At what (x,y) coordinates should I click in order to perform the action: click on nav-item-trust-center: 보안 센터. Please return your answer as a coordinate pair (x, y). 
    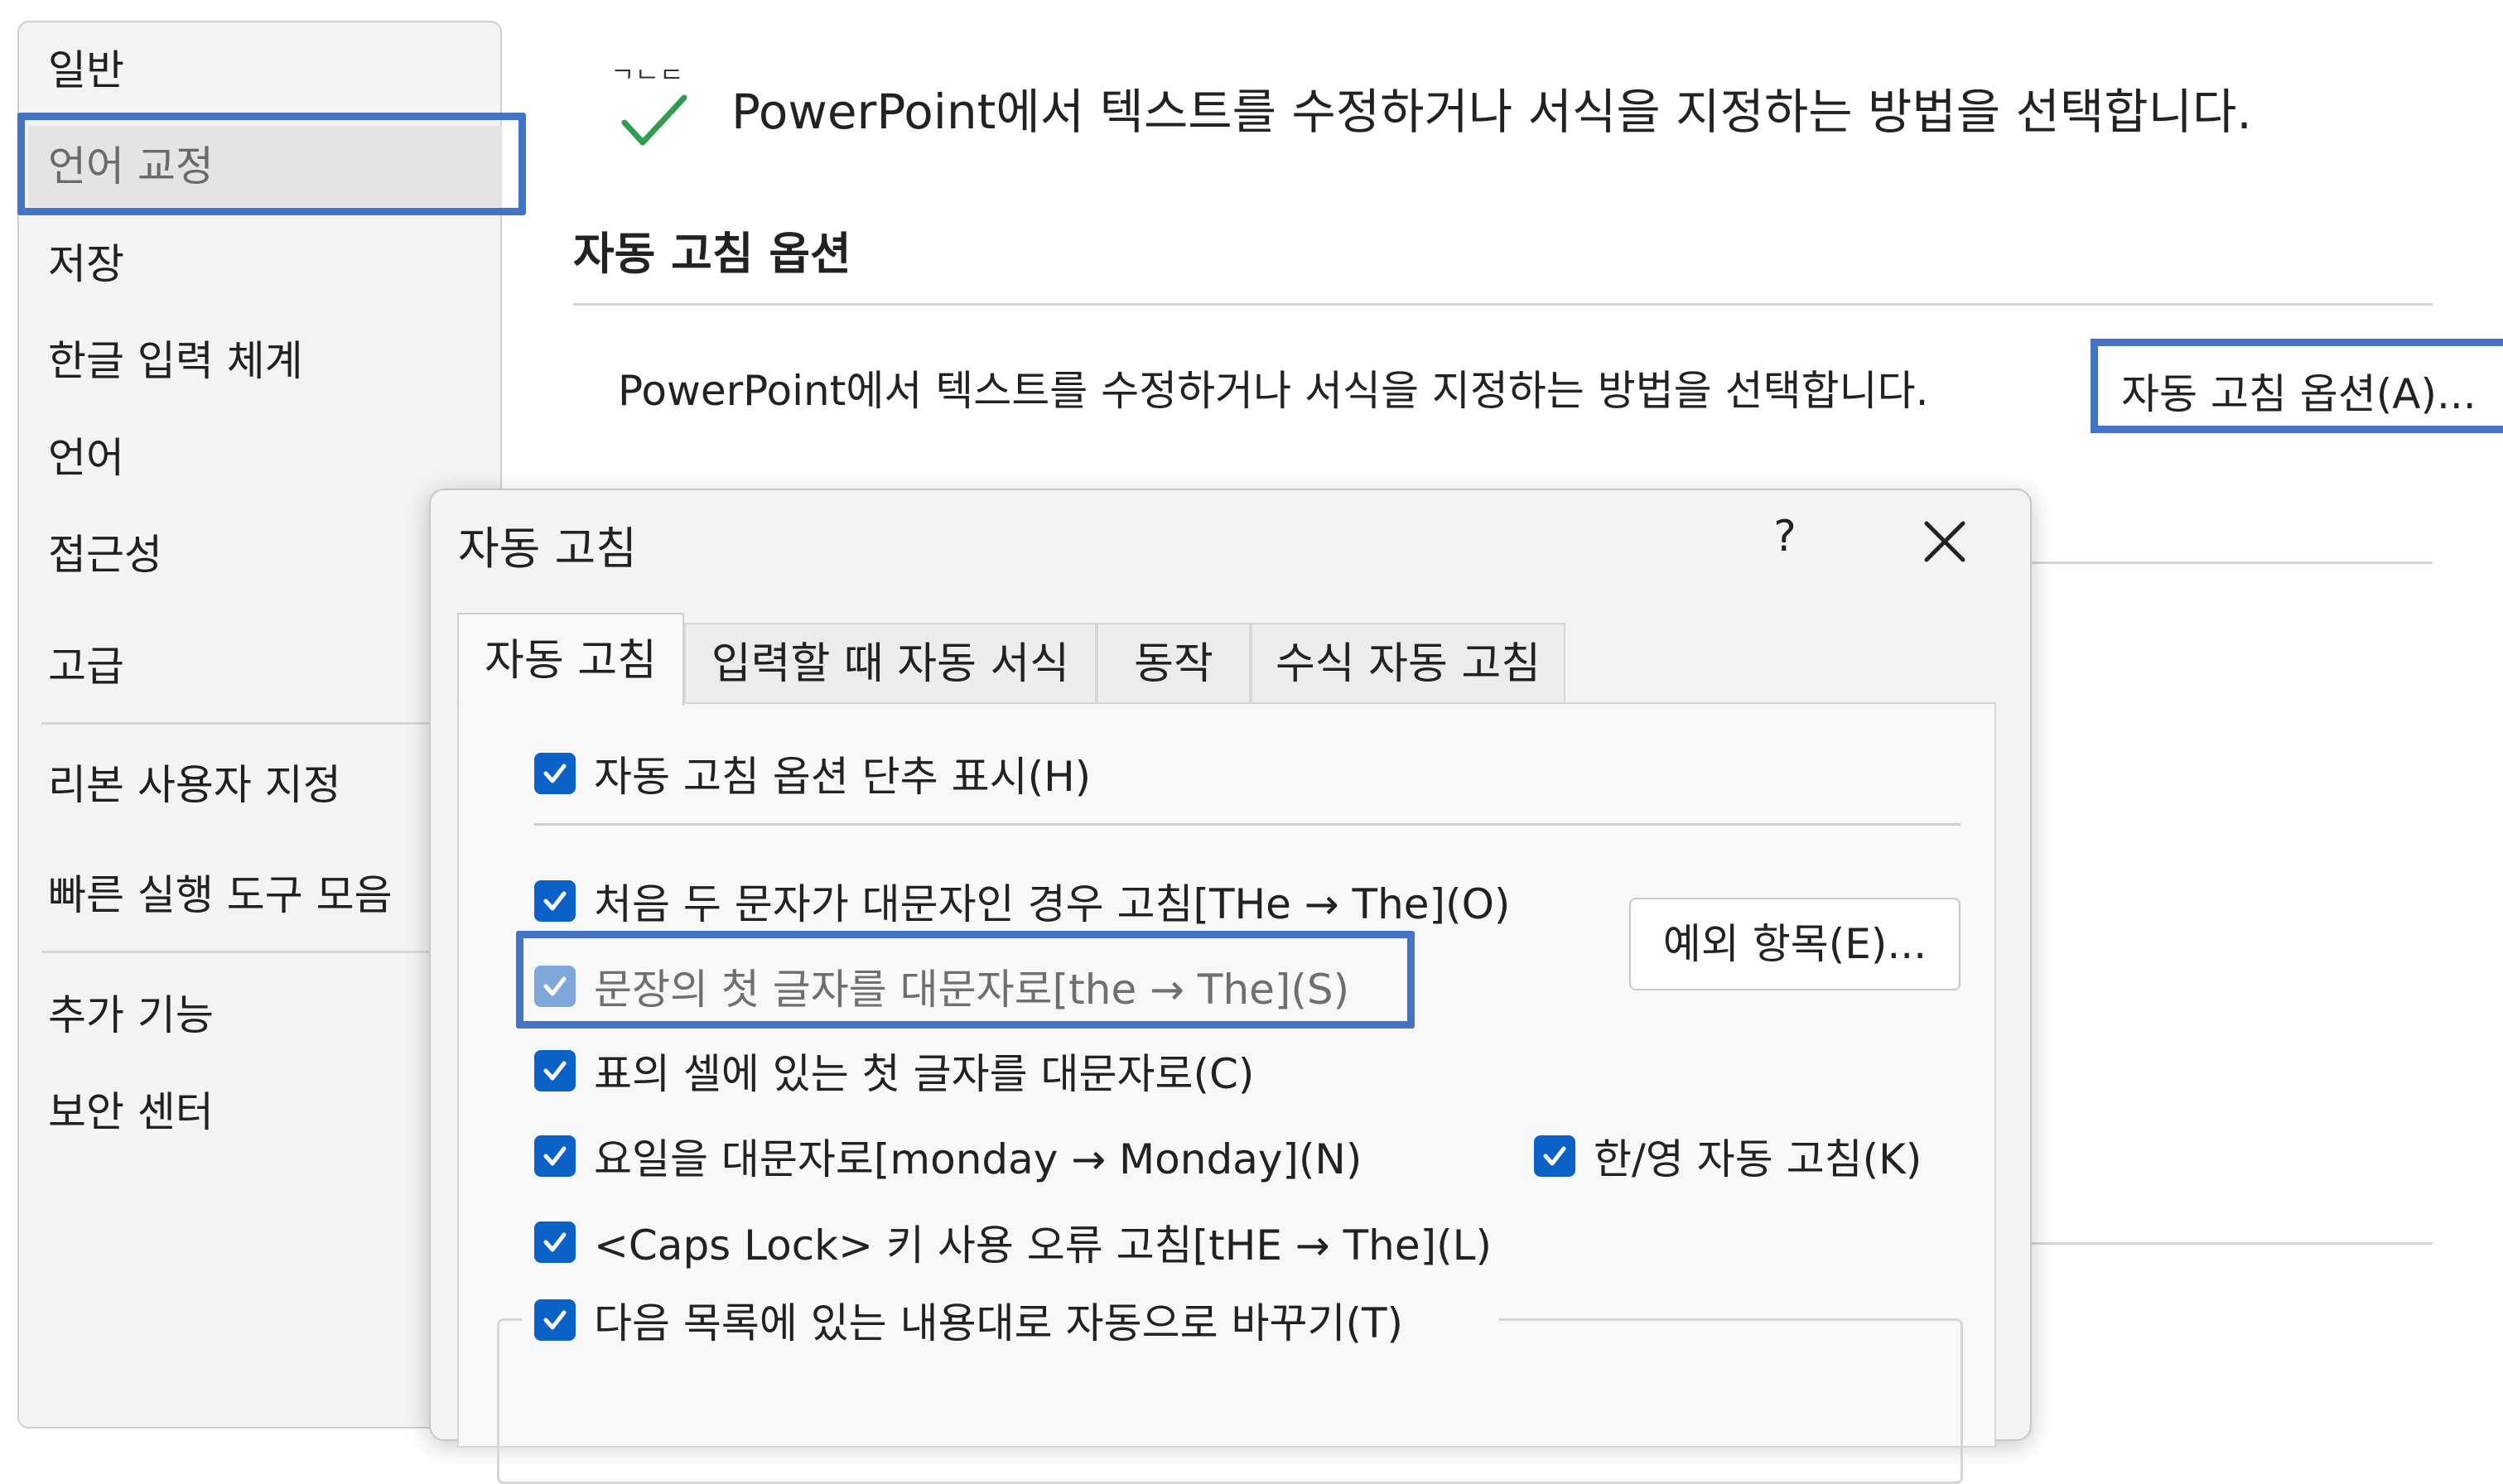
    Looking at the image, I should click on (131, 1112).